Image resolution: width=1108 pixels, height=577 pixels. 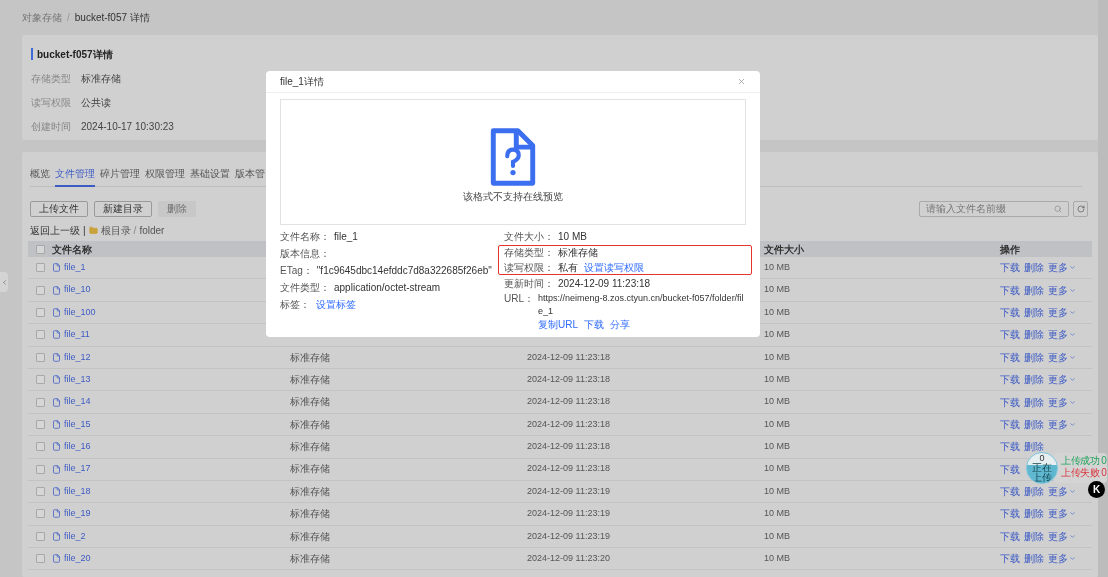 What do you see at coordinates (77, 357) in the screenshot?
I see `file-name-link: file_12` at bounding box center [77, 357].